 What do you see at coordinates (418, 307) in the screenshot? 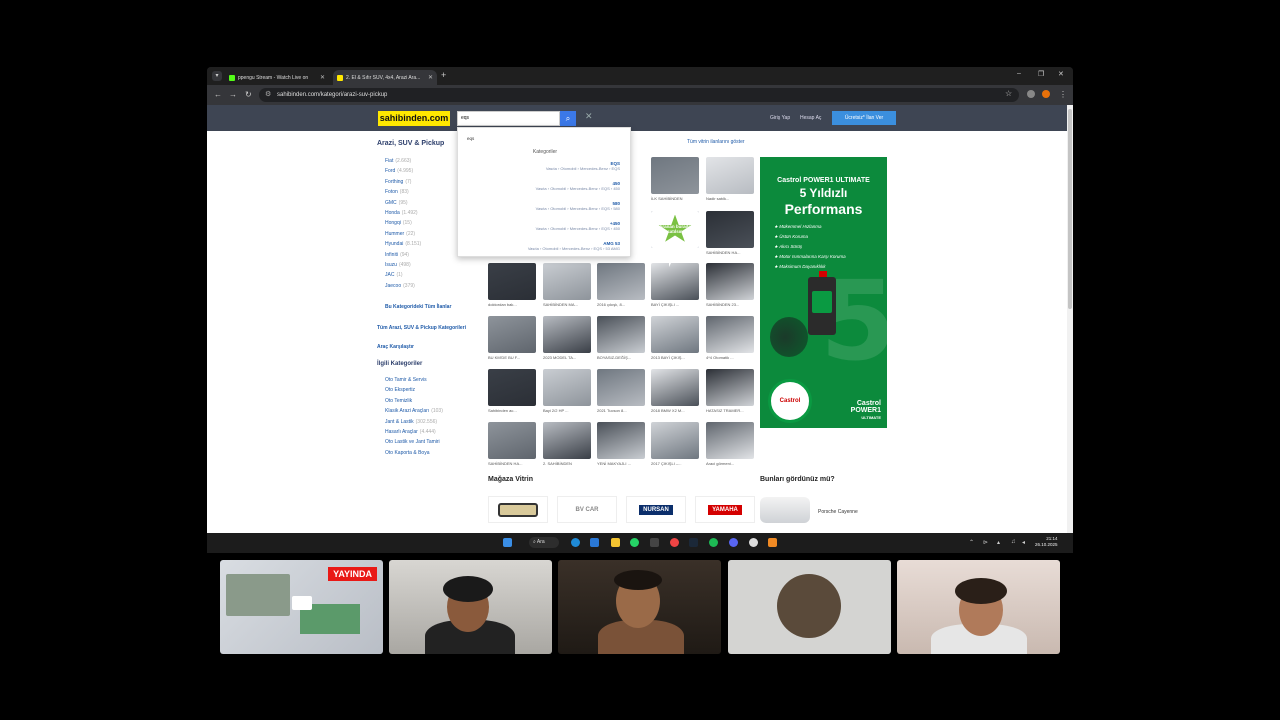
I see `all-in-category-link: Bu Kategorideki Tüm İlanlar` at bounding box center [418, 307].